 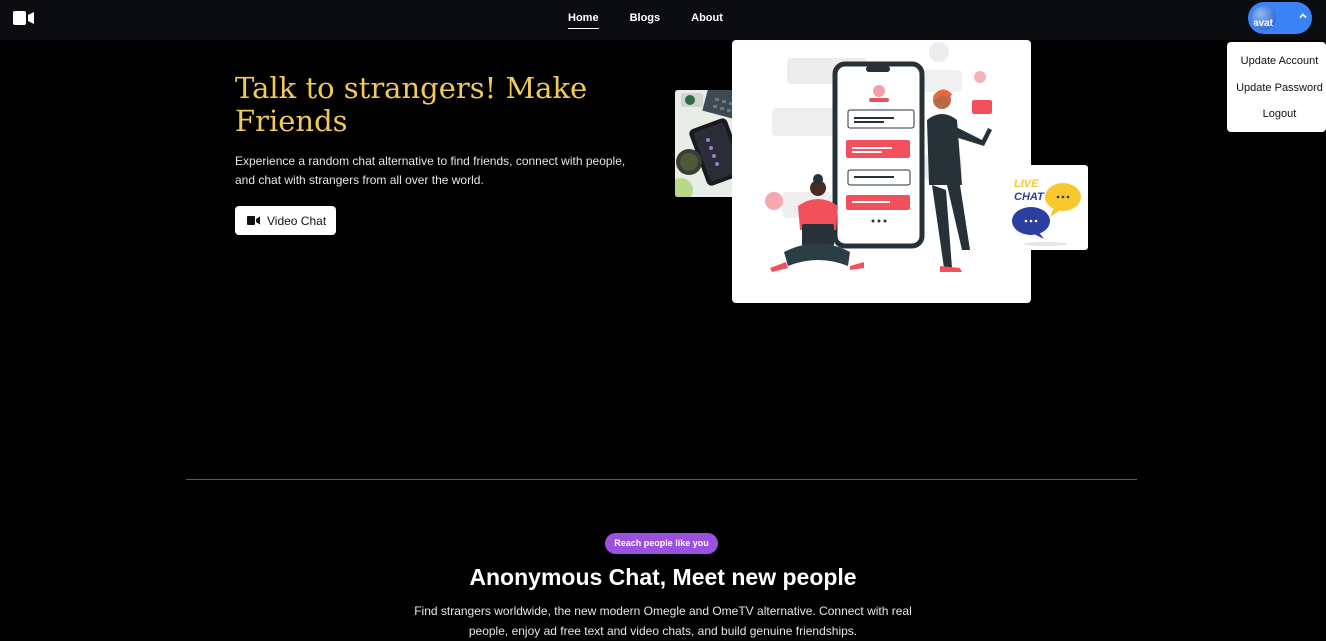 I want to click on chat-text: CHAT, so click(x=1029, y=197).